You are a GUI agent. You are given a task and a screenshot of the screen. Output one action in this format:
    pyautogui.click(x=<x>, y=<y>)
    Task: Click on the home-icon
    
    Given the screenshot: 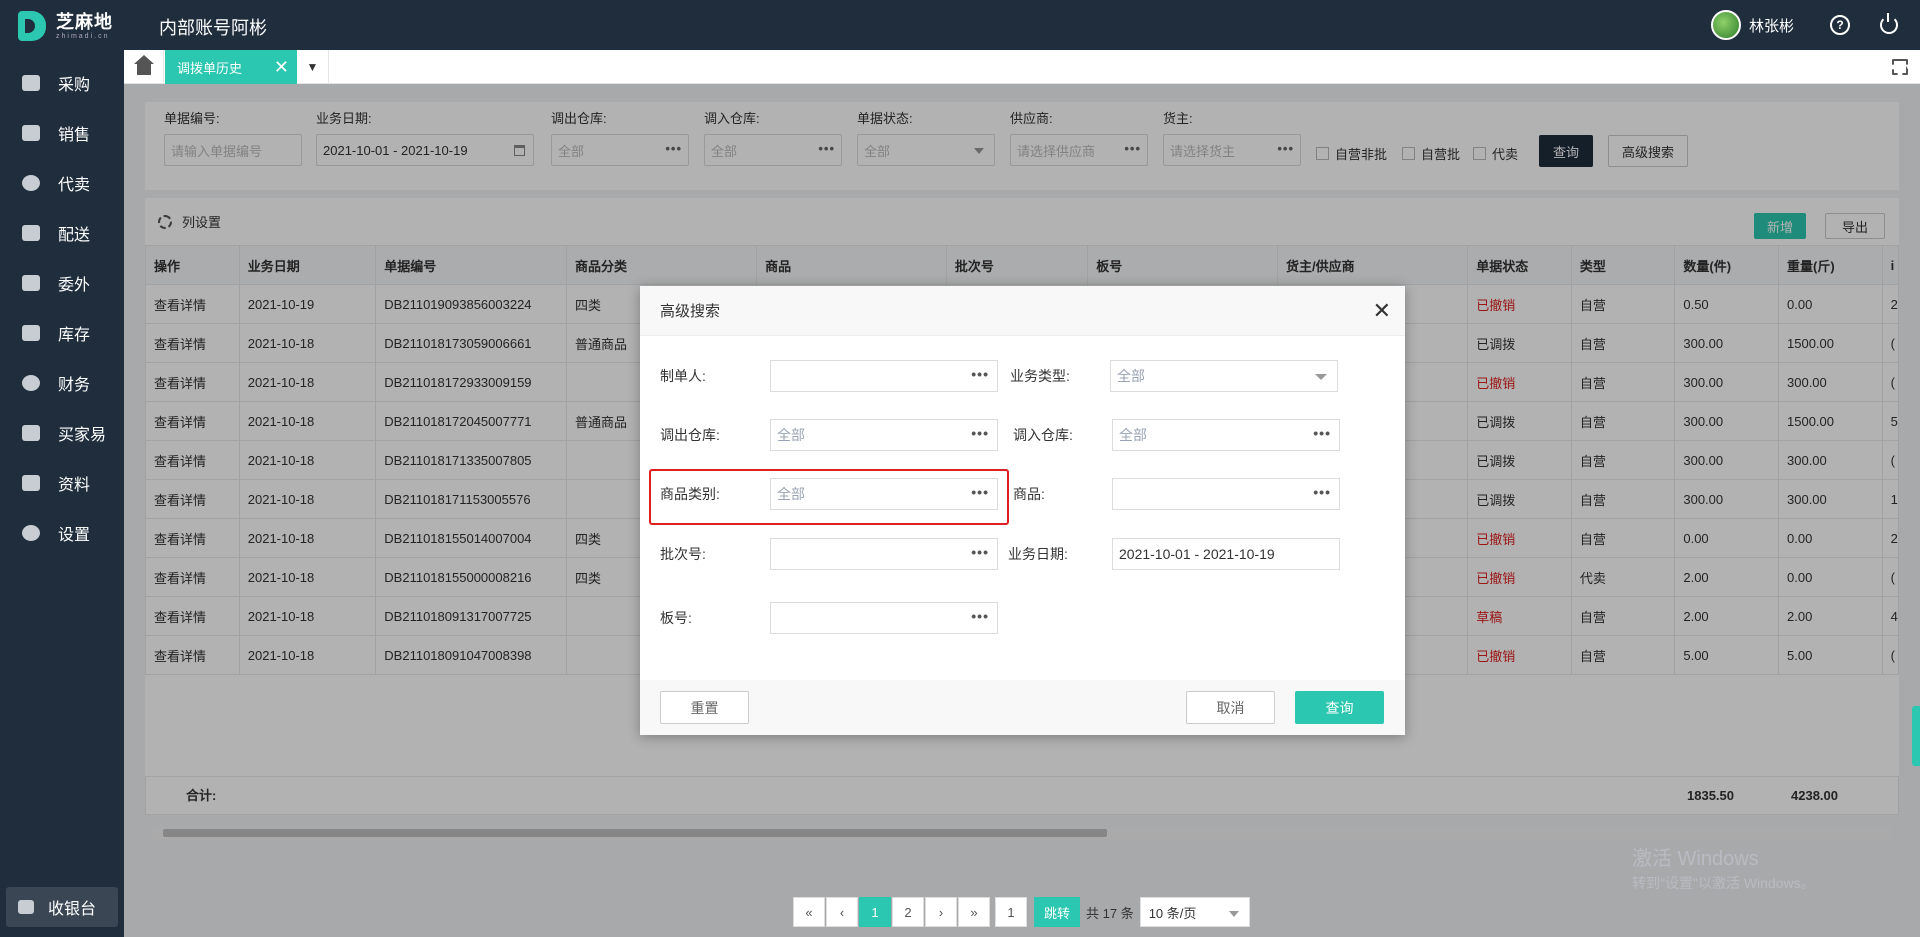 What is the action you would take?
    pyautogui.click(x=143, y=65)
    